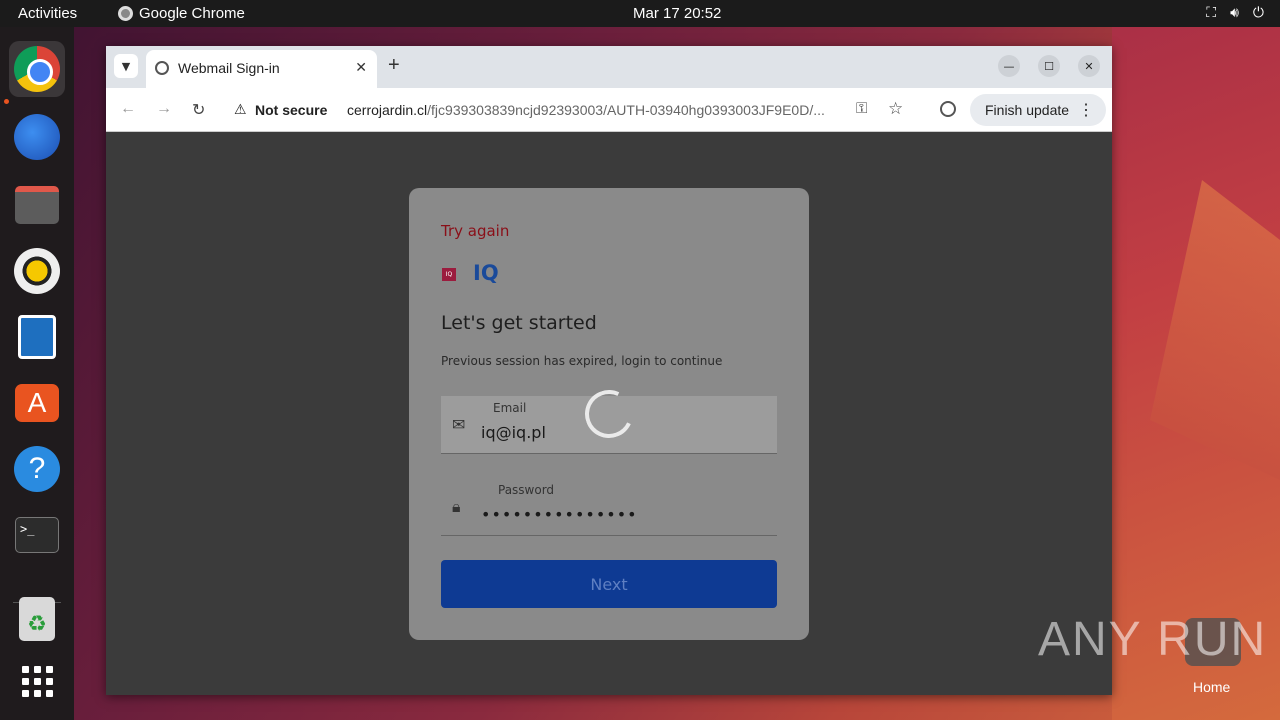 The width and height of the screenshot is (1280, 720). I want to click on forward-button: →, so click(164, 109).